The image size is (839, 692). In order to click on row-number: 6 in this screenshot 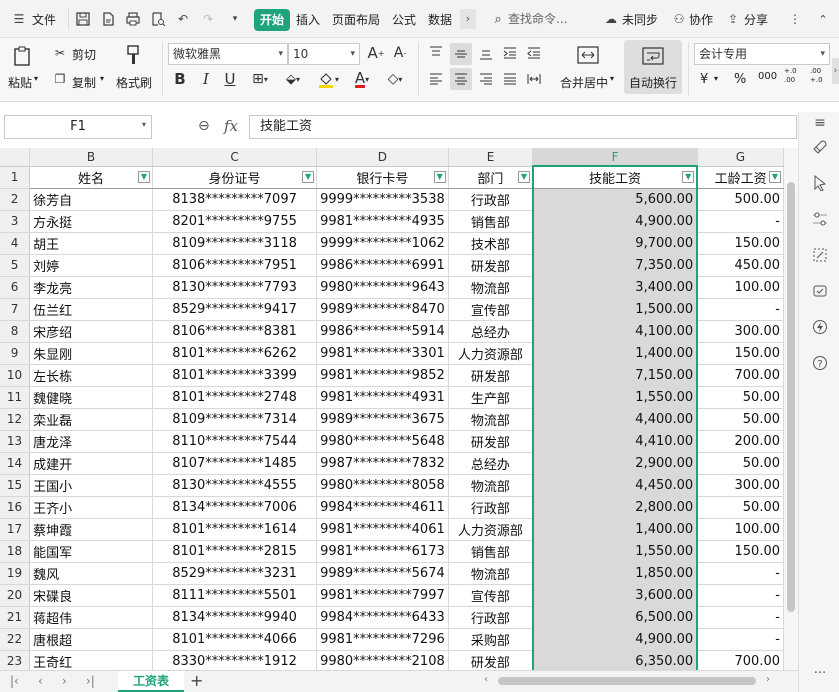, I will do `click(15, 287)`.